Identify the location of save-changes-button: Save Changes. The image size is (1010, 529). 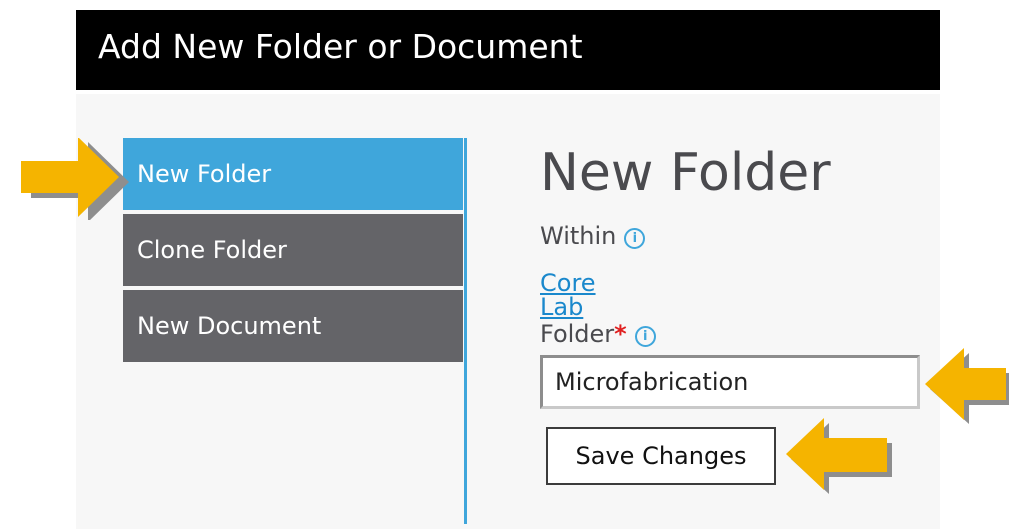
(661, 456).